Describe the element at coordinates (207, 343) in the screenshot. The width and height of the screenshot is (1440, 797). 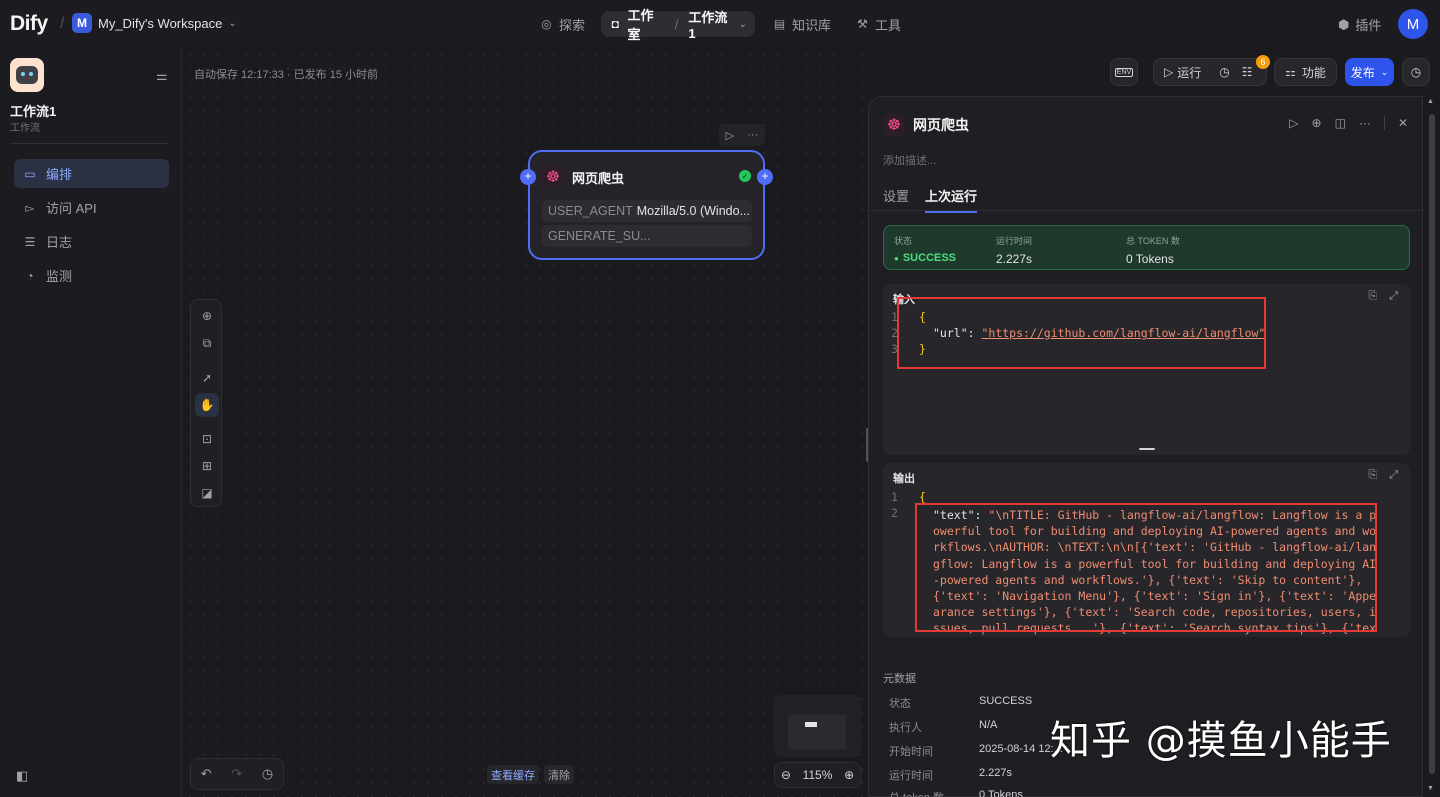
I see `add-note-icon: ⧉` at that location.